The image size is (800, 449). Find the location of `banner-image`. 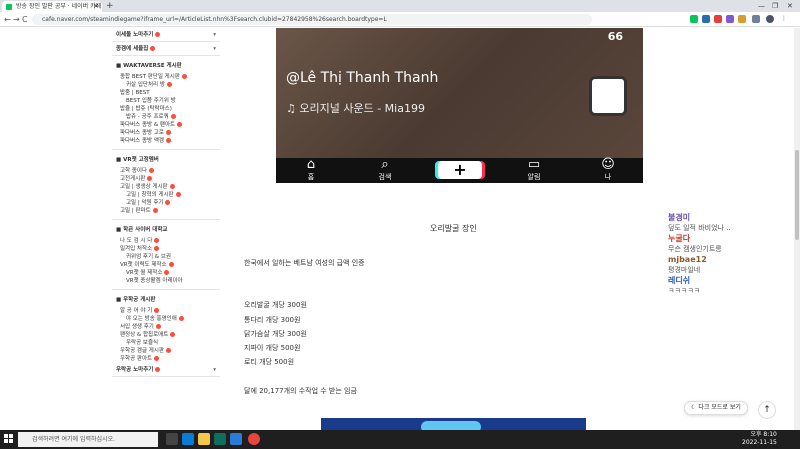

banner-image is located at coordinates (453, 424).